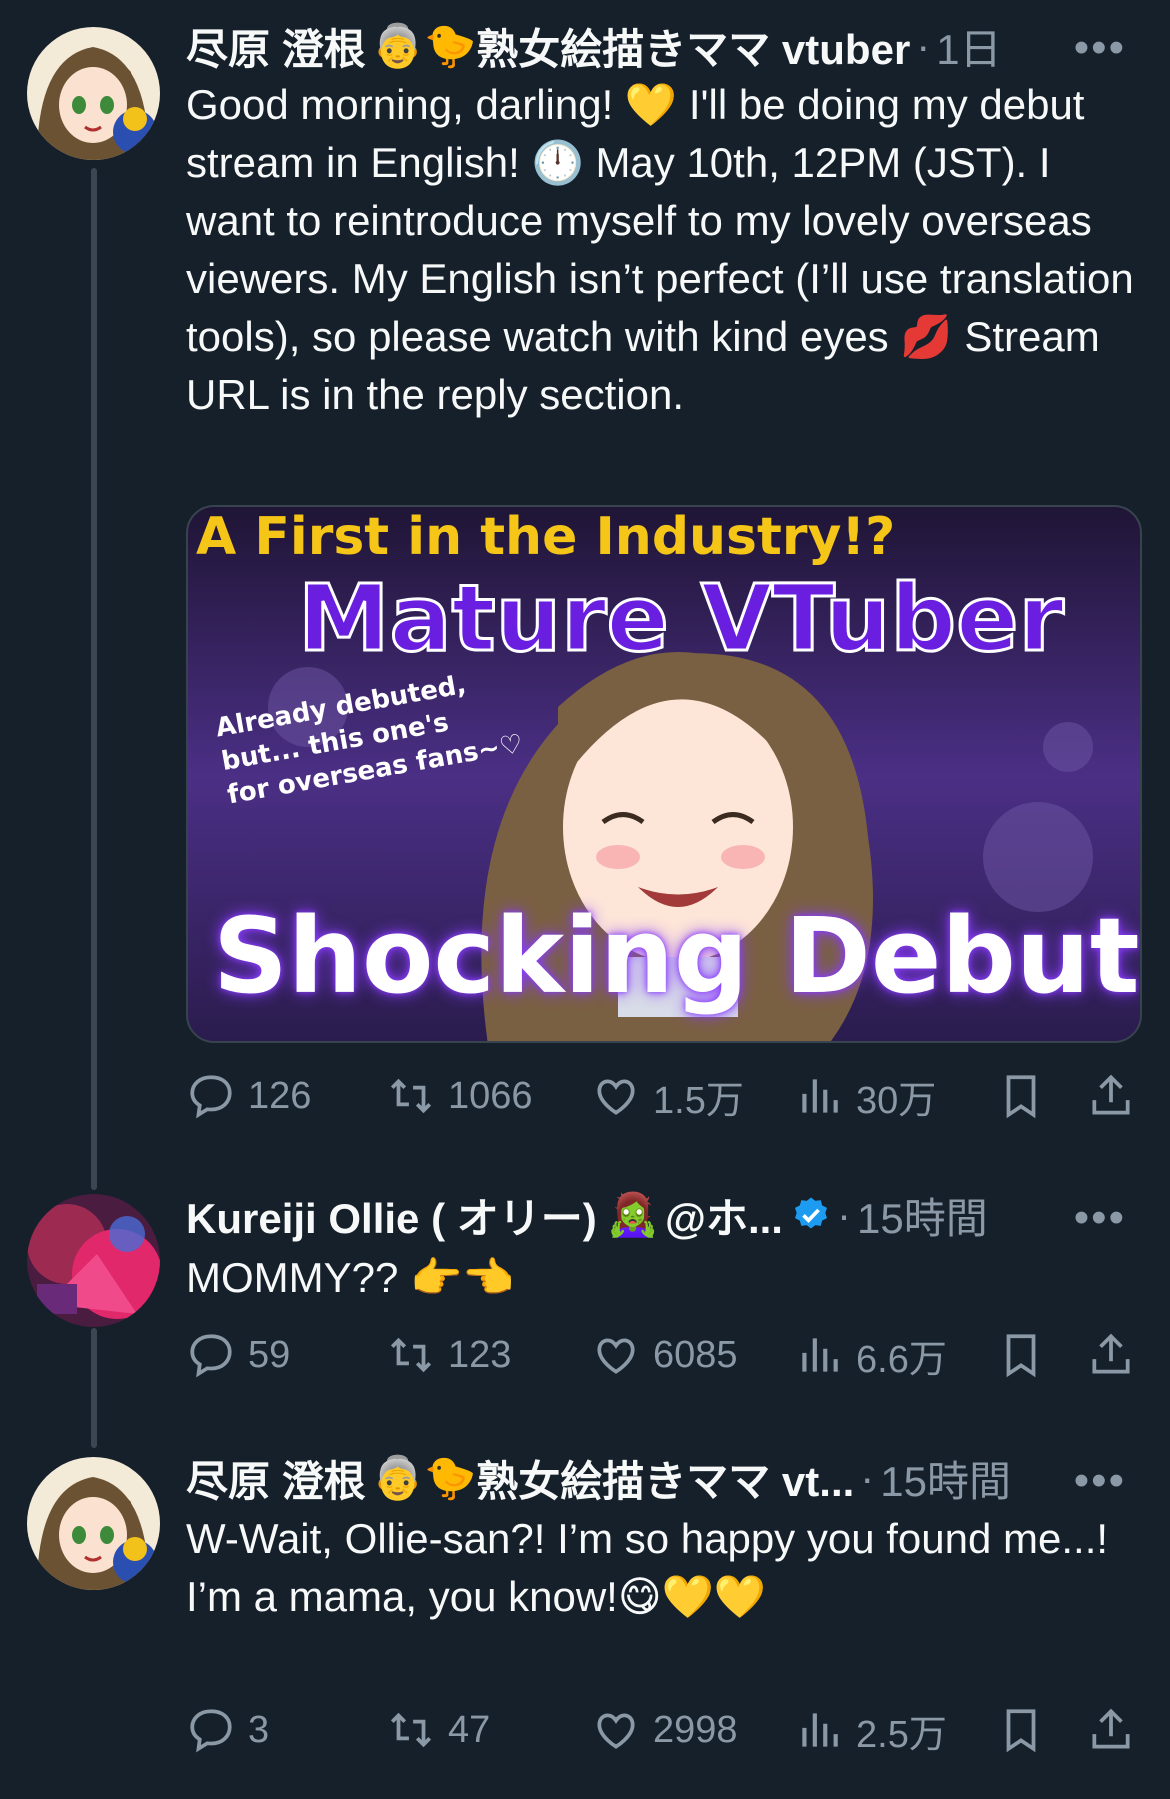 The height and width of the screenshot is (1799, 1170). I want to click on reply-count: 3, so click(259, 1729).